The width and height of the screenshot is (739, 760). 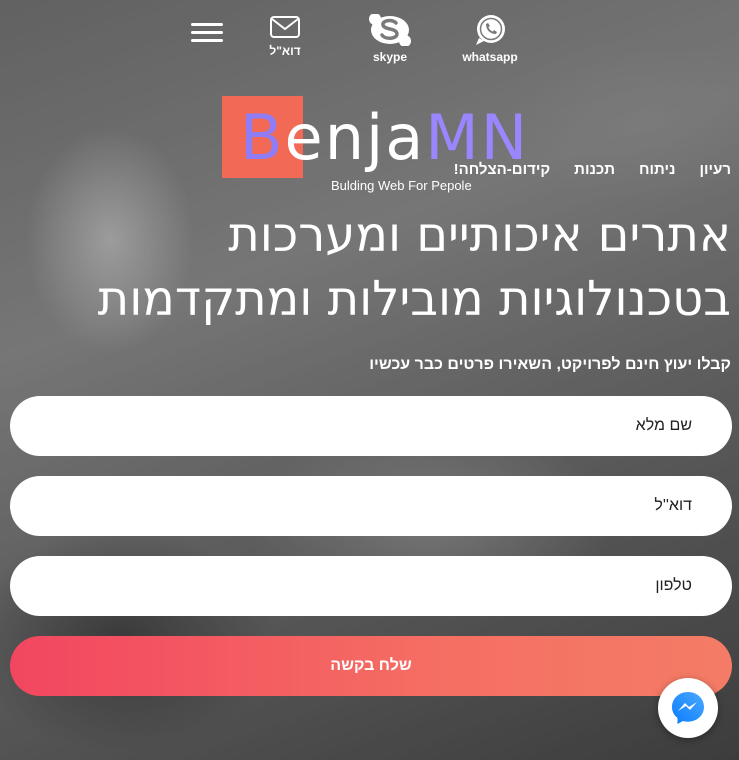 I want to click on hamburger-menu-icon, so click(x=207, y=33).